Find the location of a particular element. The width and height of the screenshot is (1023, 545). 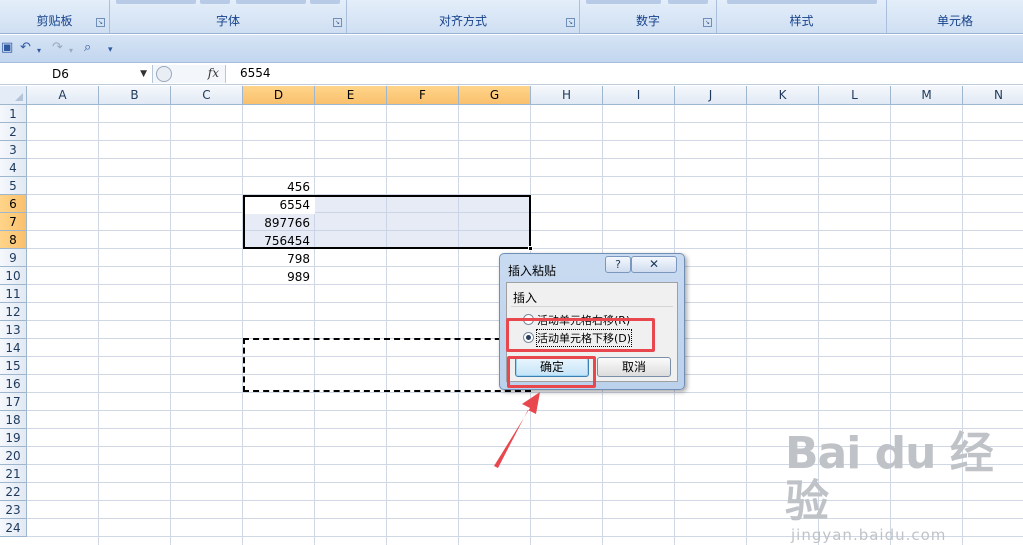

row-header-24: 24 is located at coordinates (13, 528).